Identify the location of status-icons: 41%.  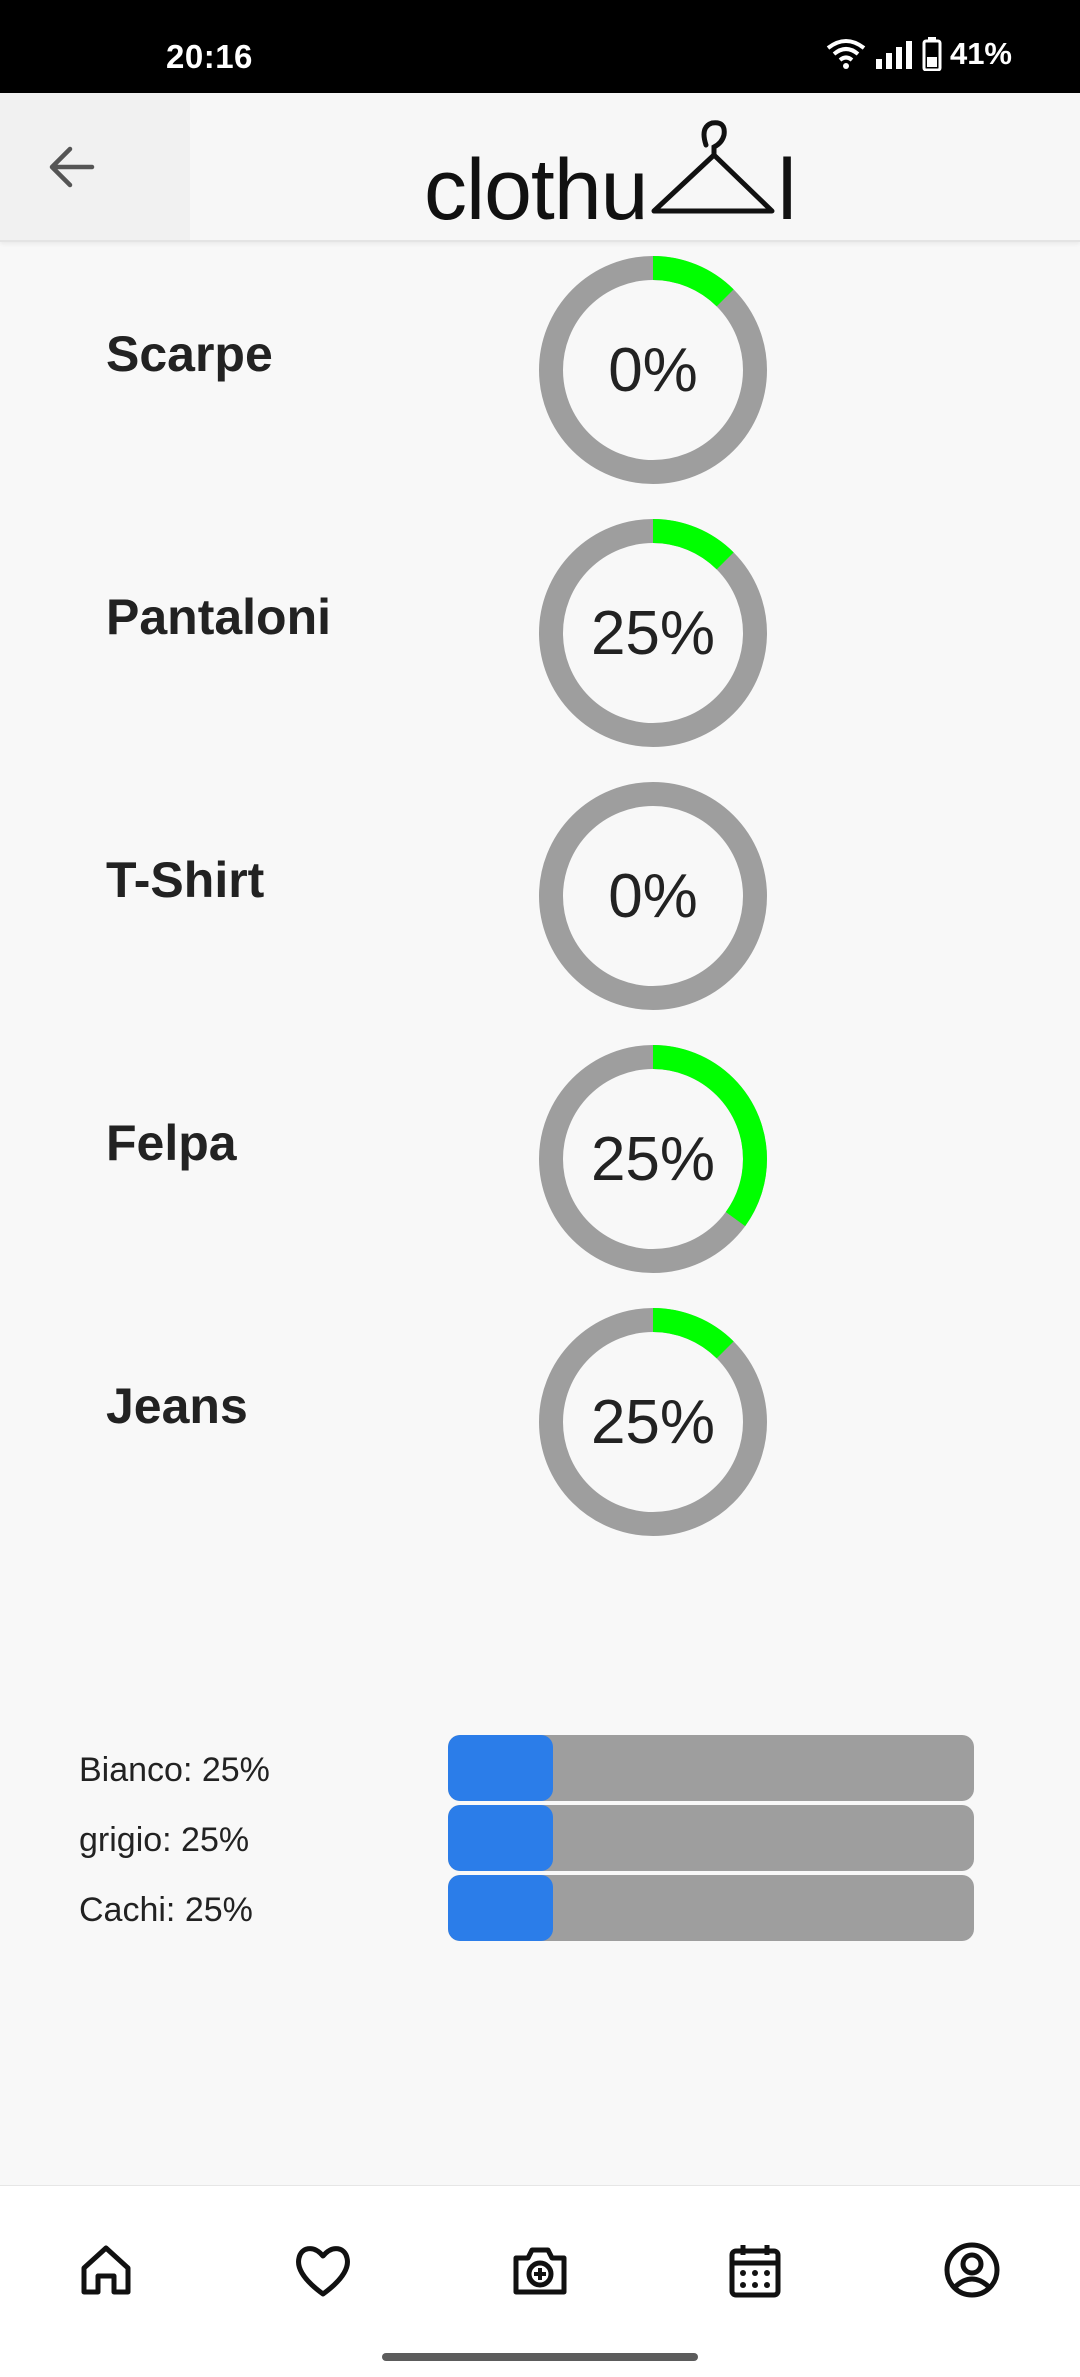
(919, 54).